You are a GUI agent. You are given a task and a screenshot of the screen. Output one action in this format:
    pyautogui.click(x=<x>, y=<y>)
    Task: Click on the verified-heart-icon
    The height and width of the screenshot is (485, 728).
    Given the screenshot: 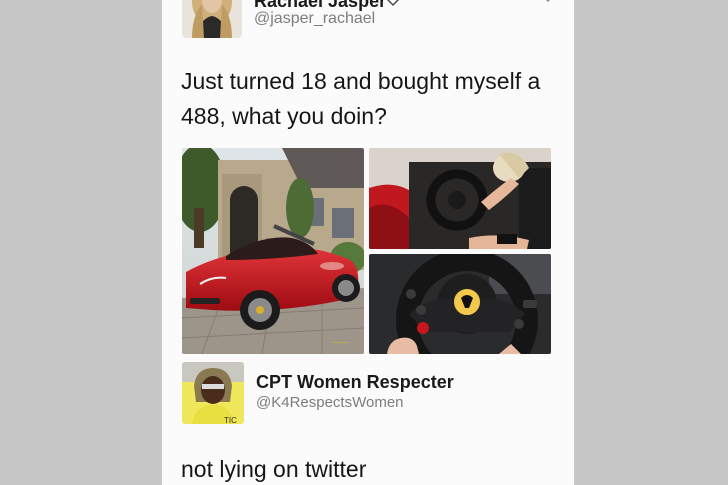 What is the action you would take?
    pyautogui.click(x=393, y=3)
    